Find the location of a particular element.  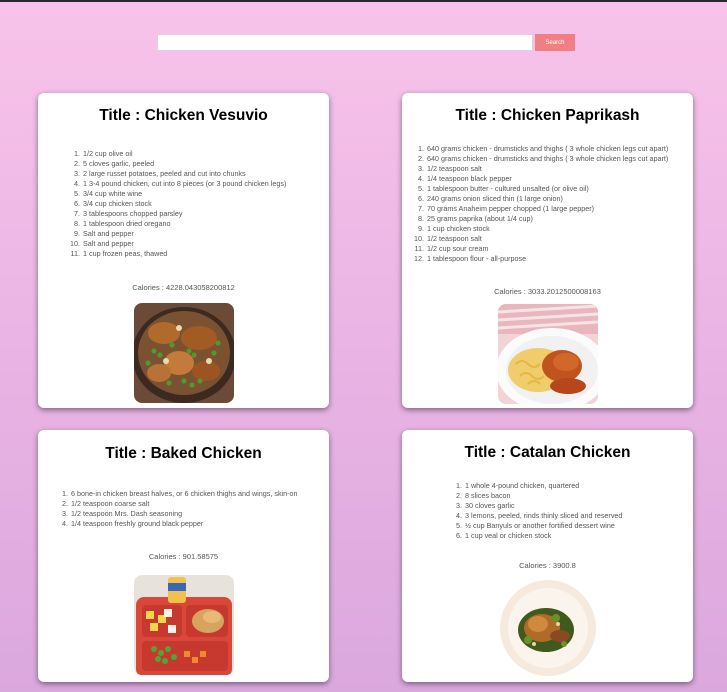

baked-chicken-photo is located at coordinates (184, 625).